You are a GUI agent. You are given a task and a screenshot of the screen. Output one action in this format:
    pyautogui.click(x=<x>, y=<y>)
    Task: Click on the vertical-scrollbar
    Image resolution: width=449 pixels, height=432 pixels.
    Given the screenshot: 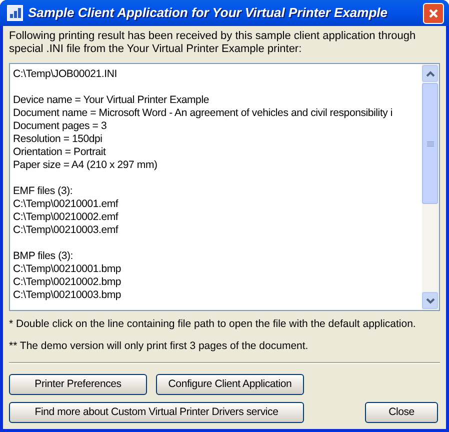 What is the action you would take?
    pyautogui.click(x=430, y=187)
    